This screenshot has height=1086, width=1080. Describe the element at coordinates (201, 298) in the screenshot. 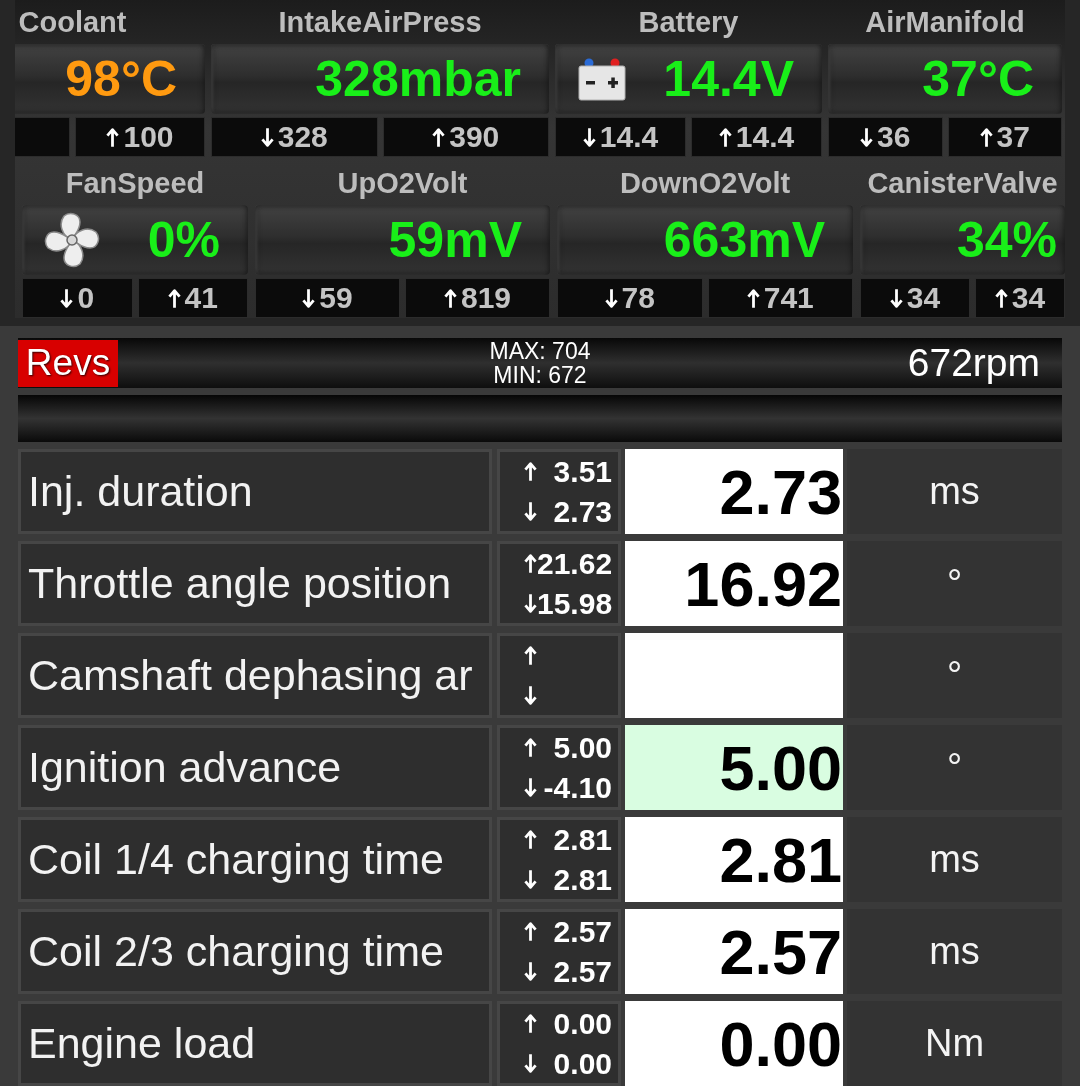

I see `max-reading: 41` at that location.